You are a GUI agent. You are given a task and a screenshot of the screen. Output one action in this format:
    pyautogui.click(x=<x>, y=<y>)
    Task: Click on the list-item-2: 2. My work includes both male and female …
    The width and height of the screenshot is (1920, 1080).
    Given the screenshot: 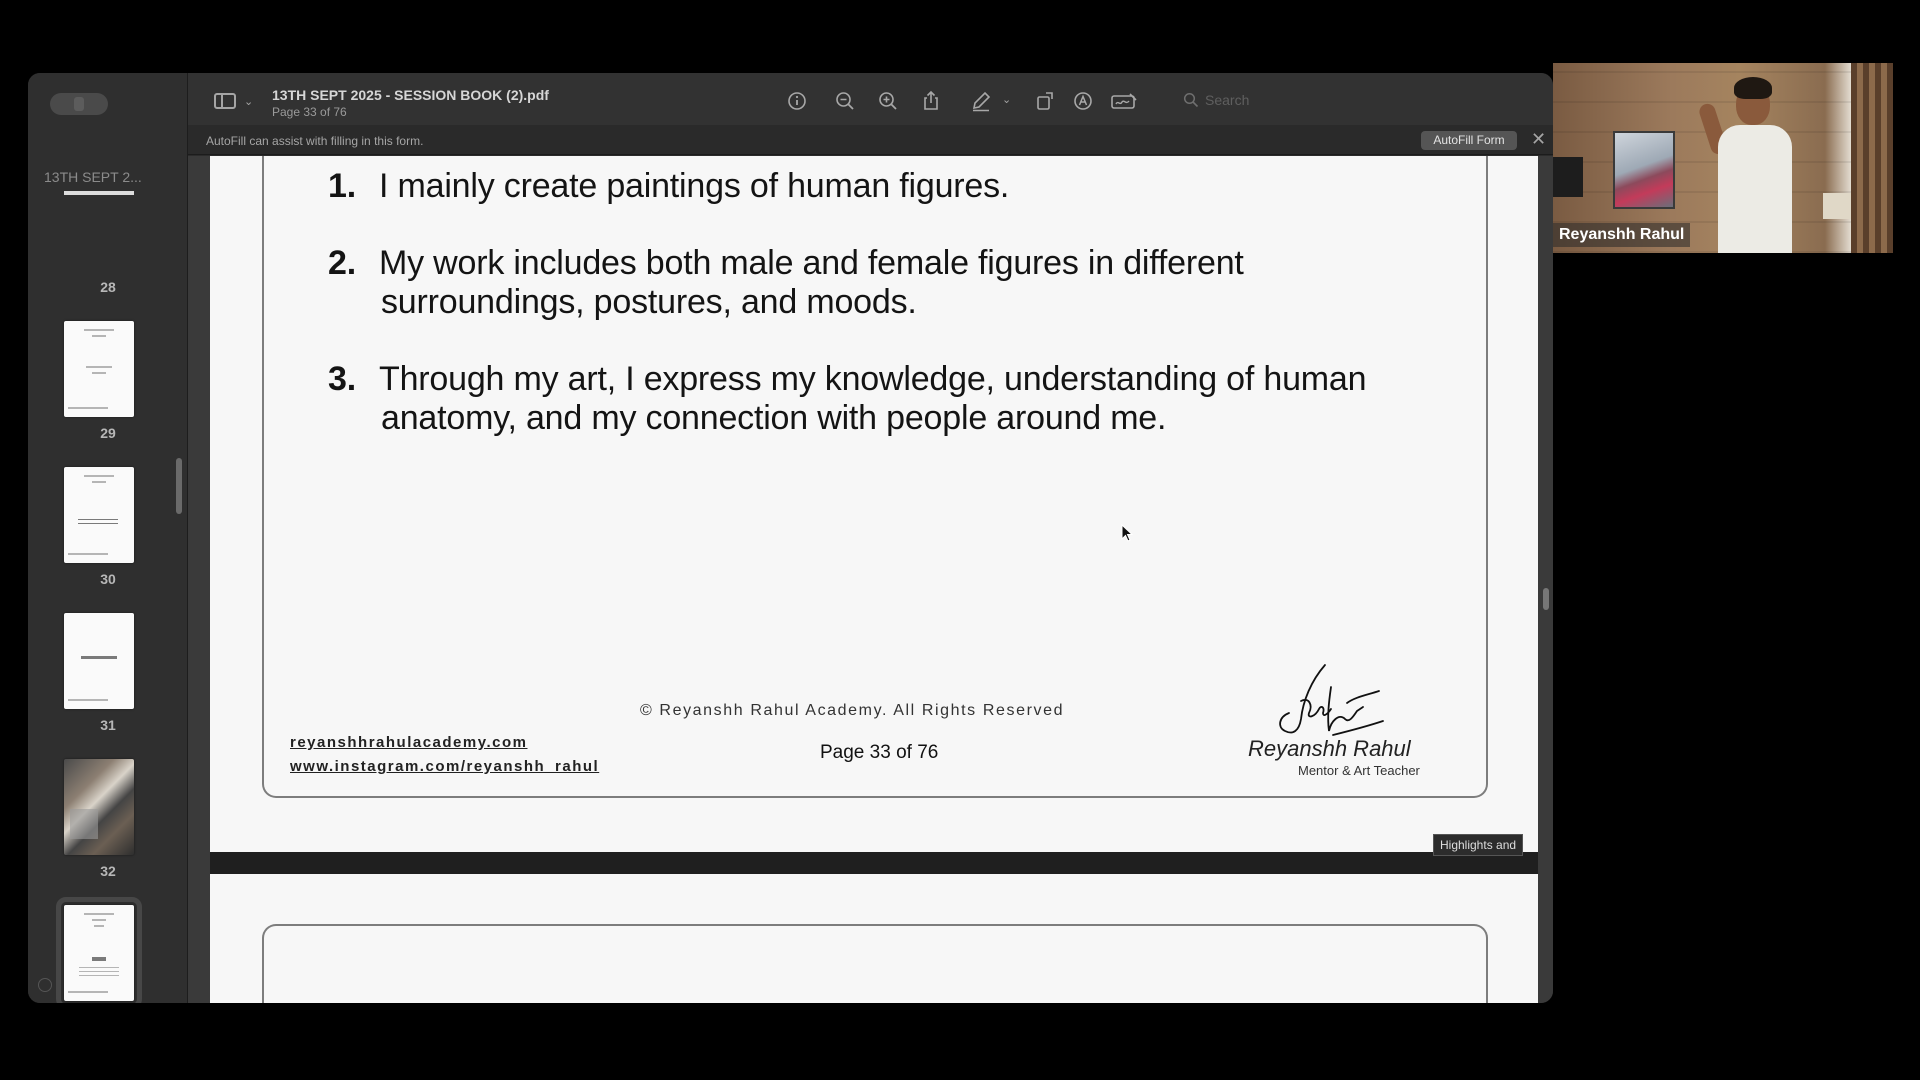 What is the action you would take?
    pyautogui.click(x=786, y=282)
    